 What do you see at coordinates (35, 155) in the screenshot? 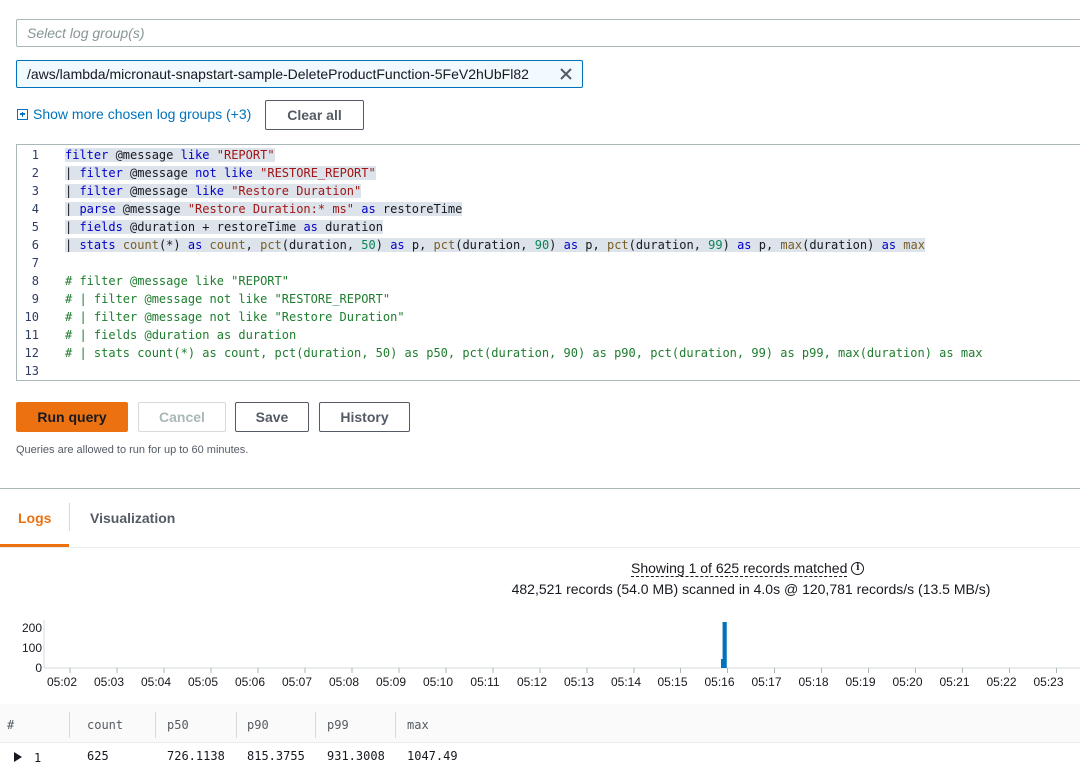
I see `line-number: 1` at bounding box center [35, 155].